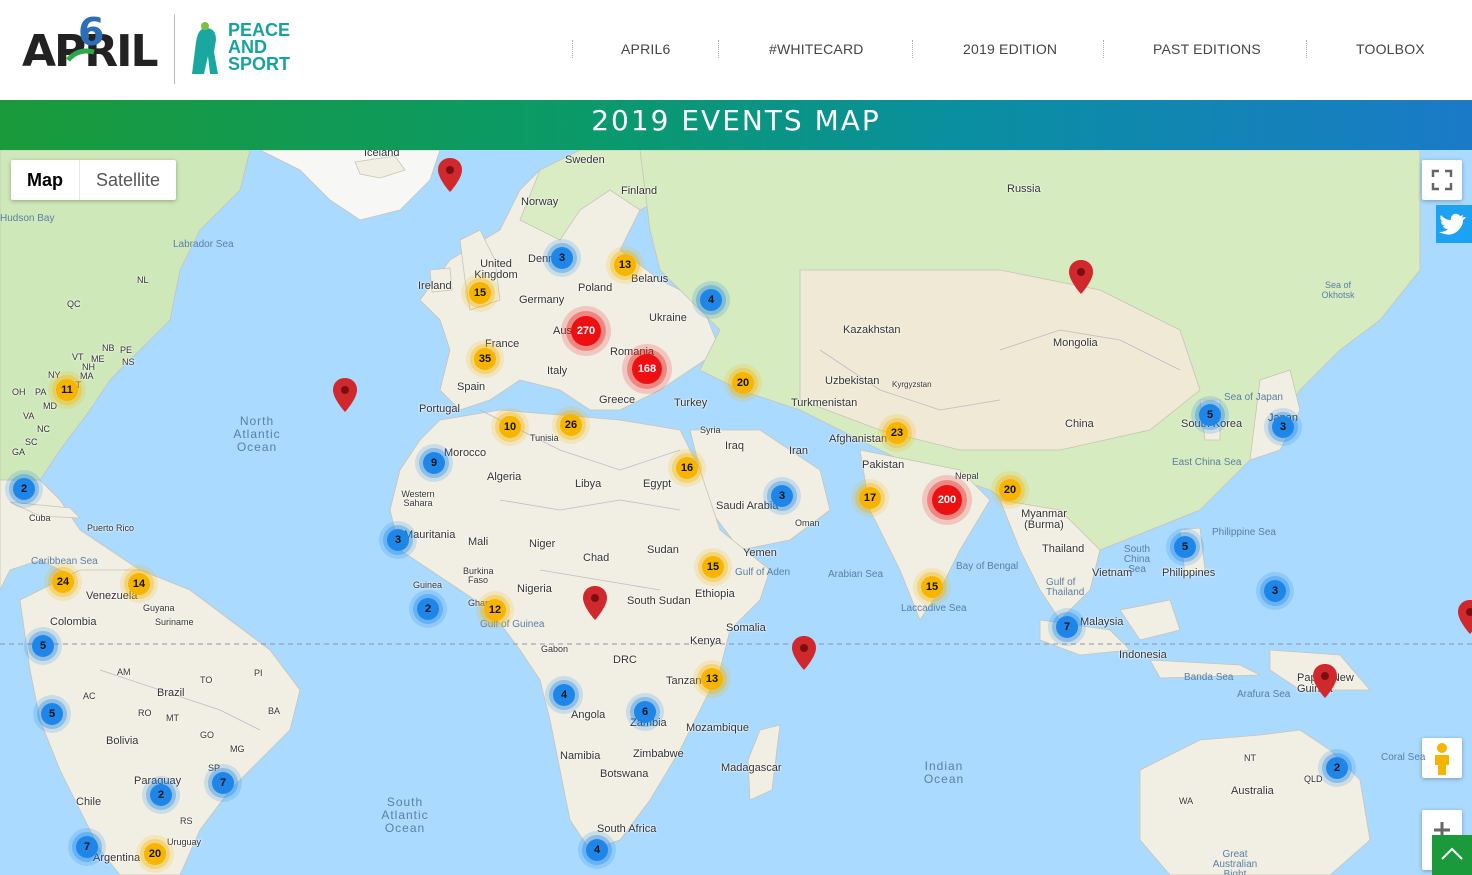  I want to click on event-cluster: 24, so click(63, 582).